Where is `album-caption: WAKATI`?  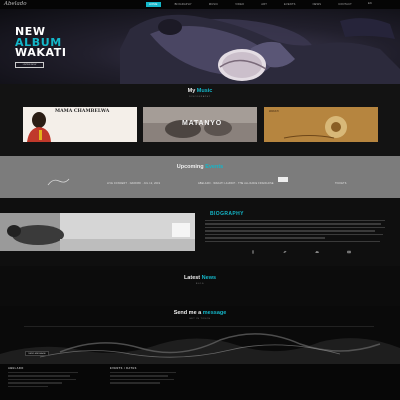
album-caption: WAKATI is located at coordinates (274, 111).